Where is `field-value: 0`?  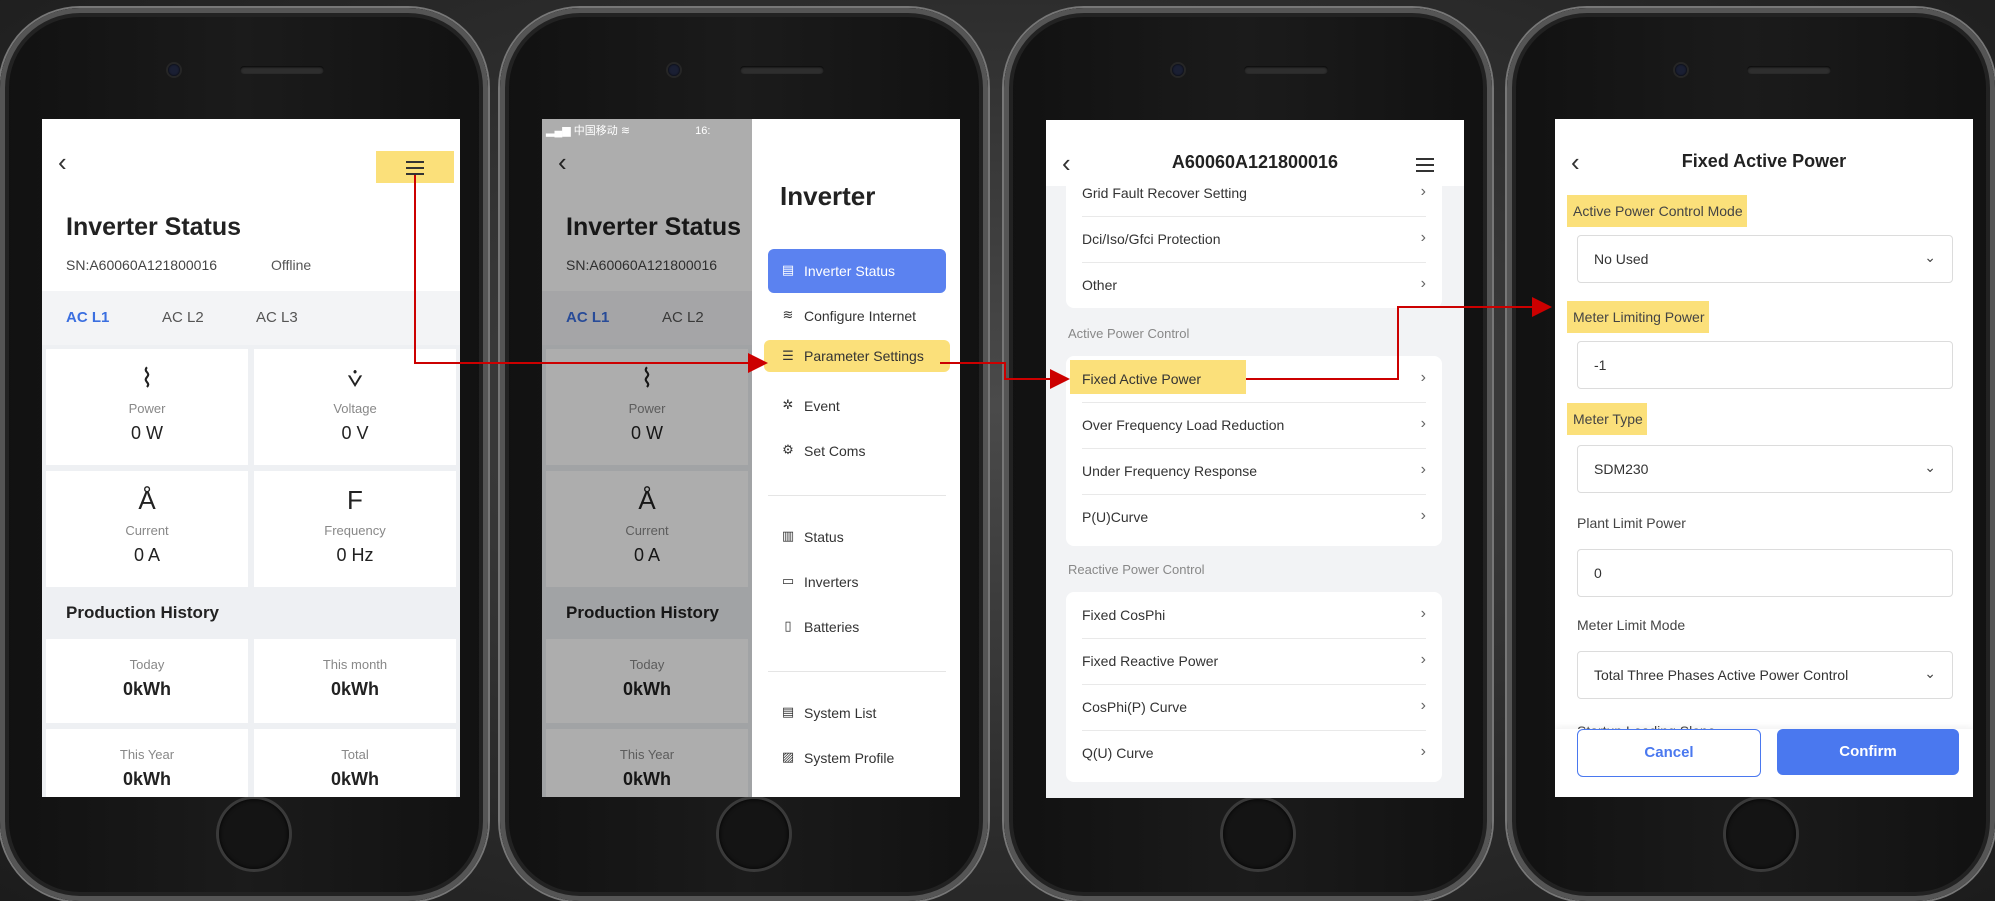
field-value: 0 is located at coordinates (1598, 573).